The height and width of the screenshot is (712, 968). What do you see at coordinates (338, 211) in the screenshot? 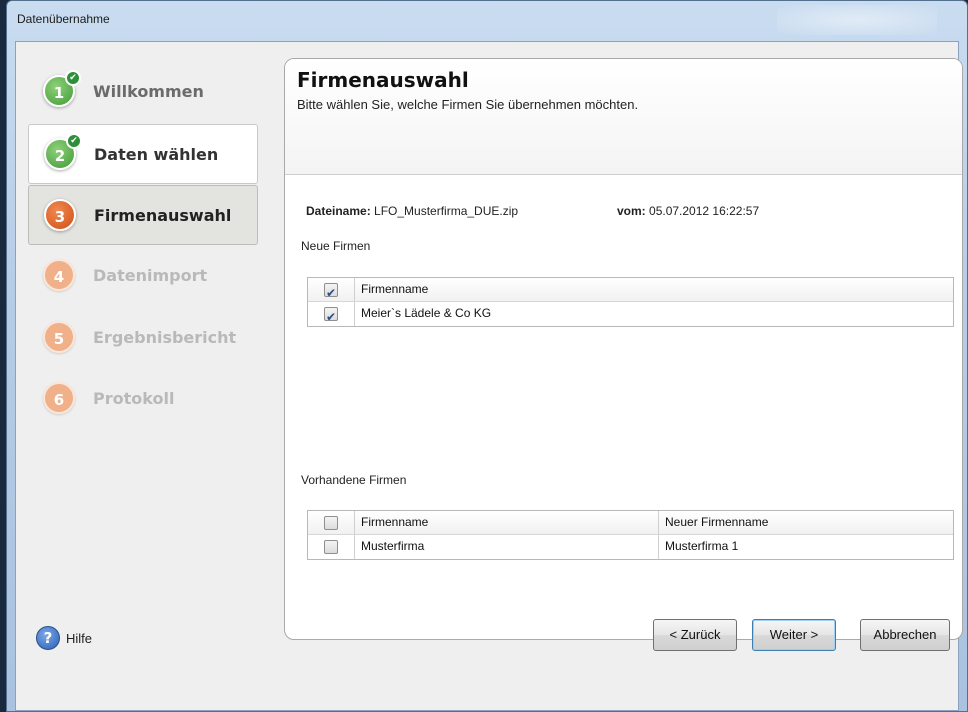
I see `file-name-label: Dateiname:` at bounding box center [338, 211].